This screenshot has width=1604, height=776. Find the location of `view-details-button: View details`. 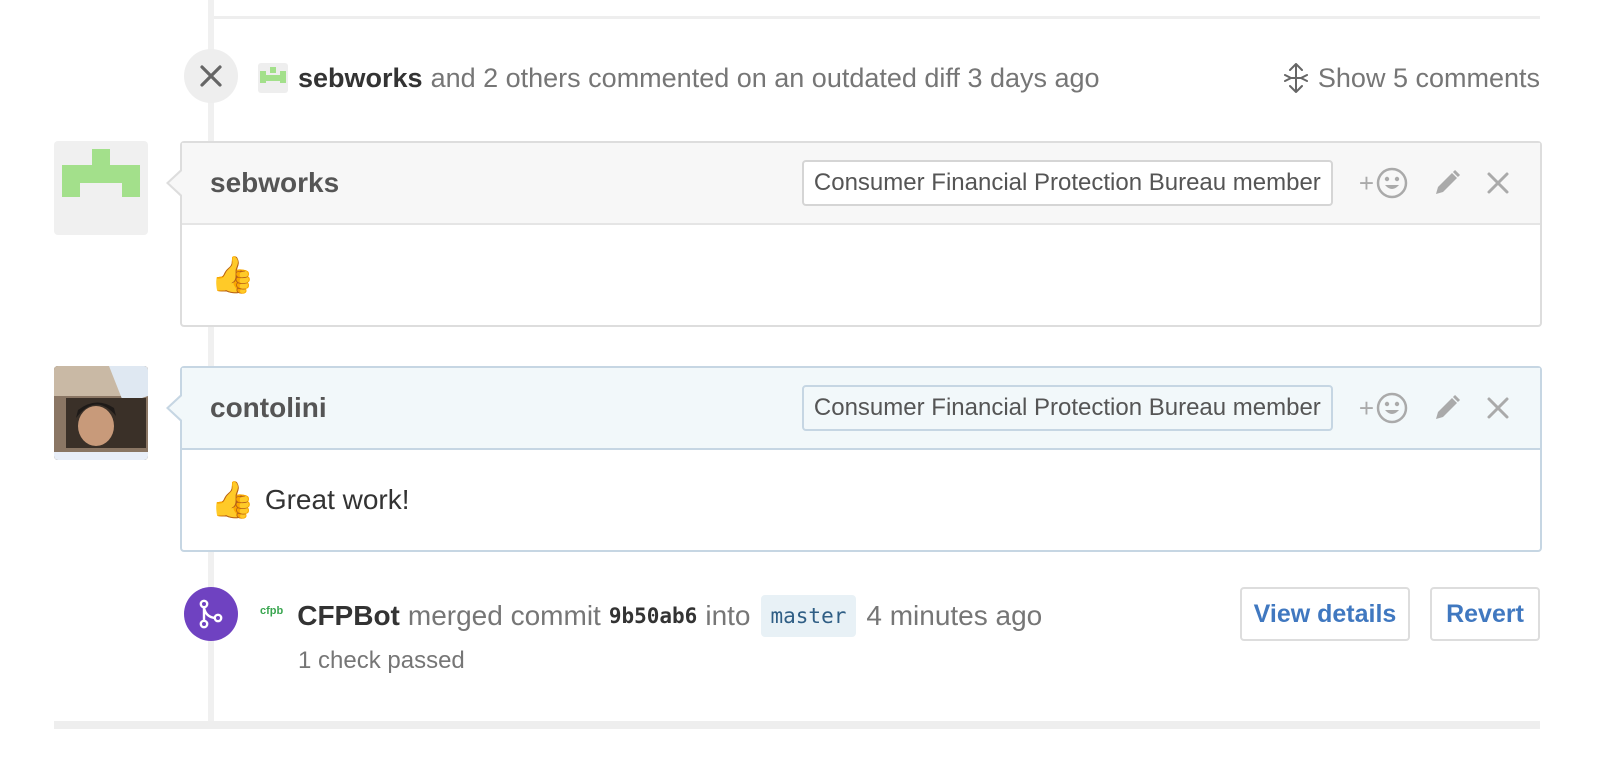

view-details-button: View details is located at coordinates (1325, 614).